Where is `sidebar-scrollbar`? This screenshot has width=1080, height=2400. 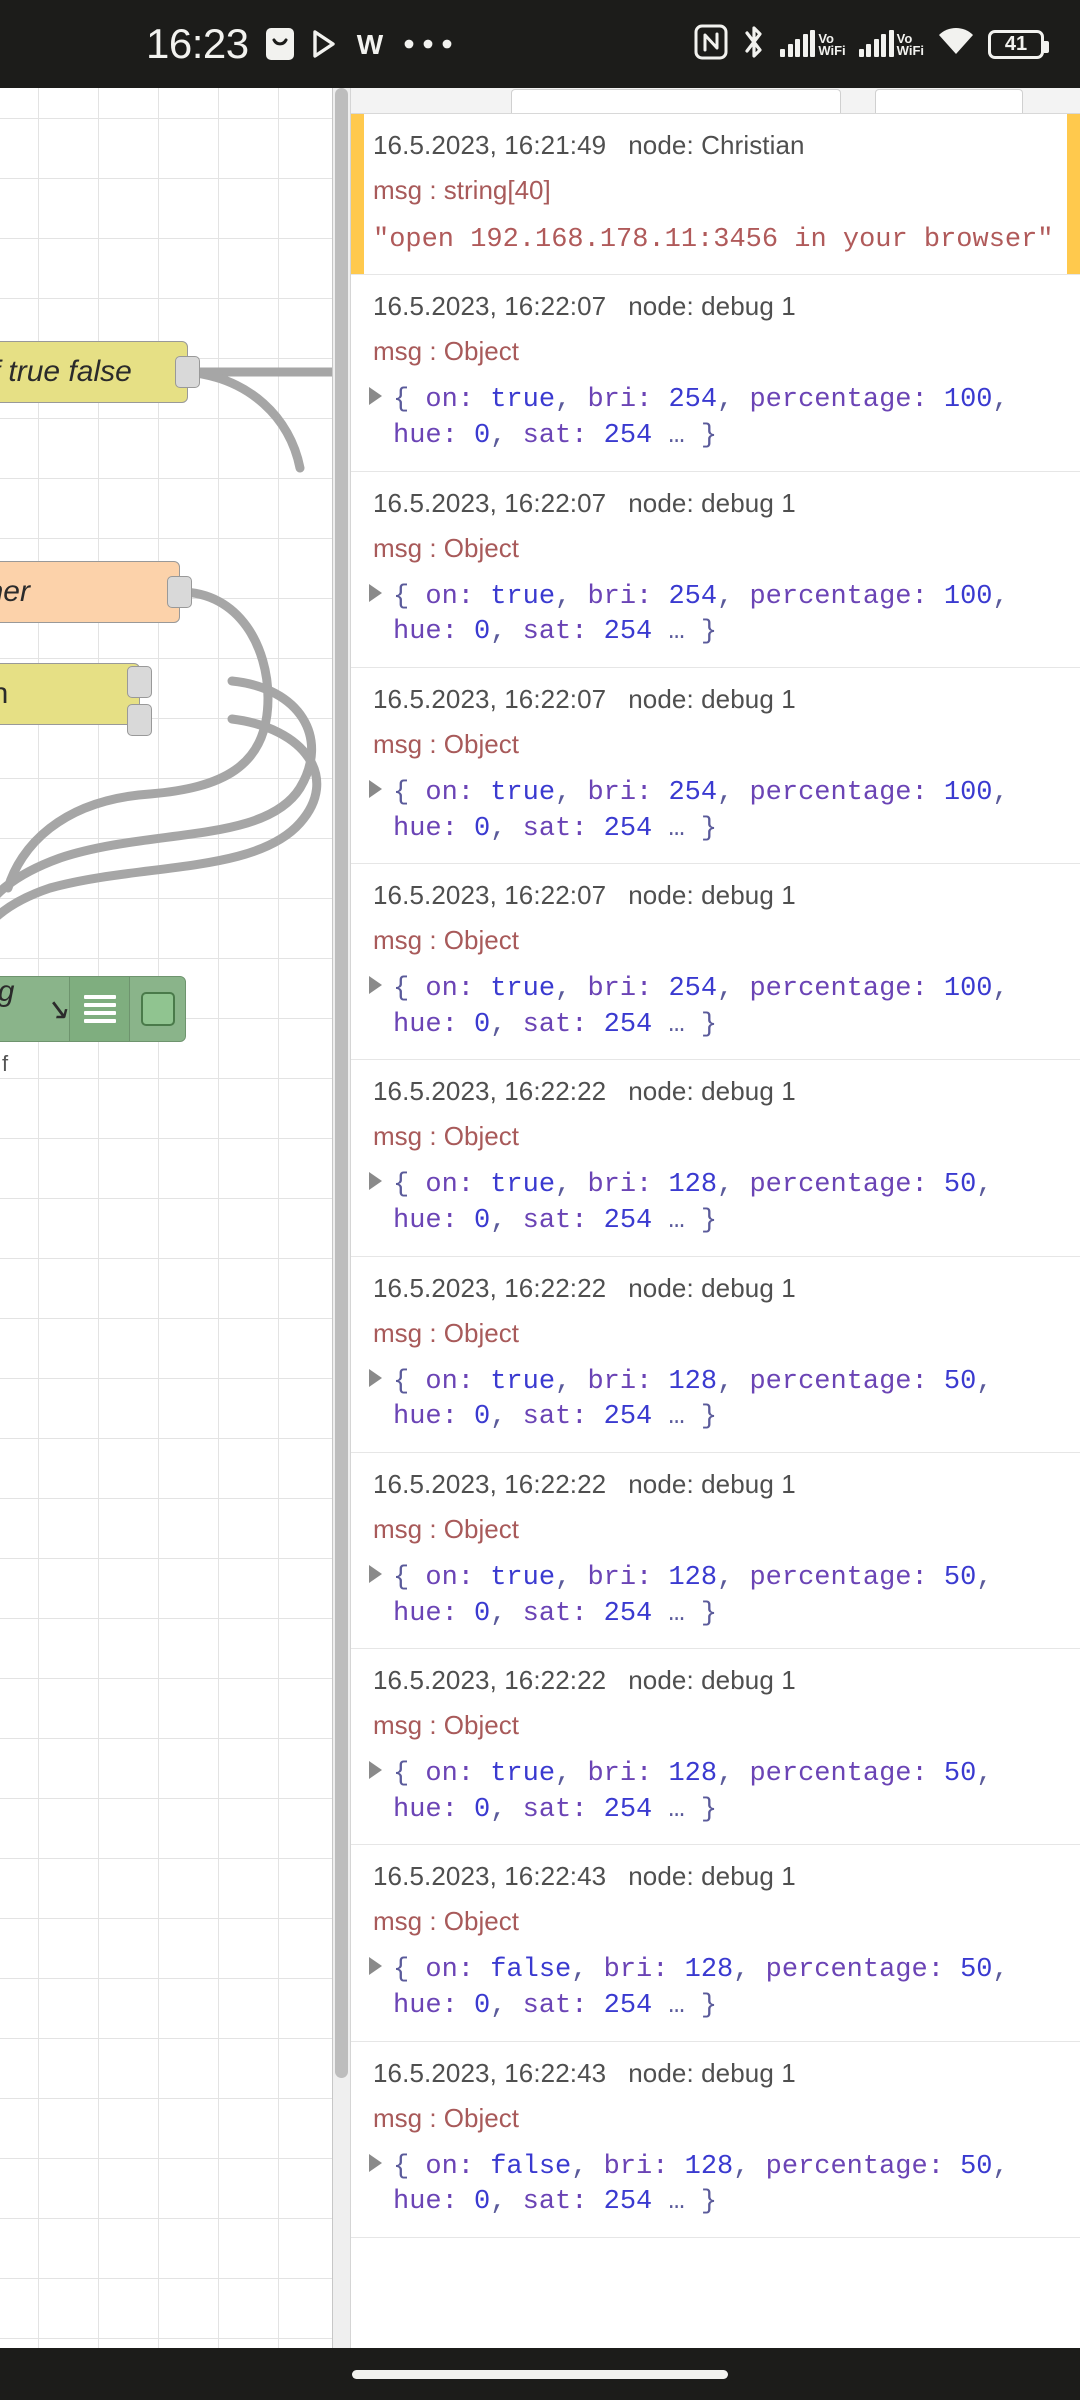 sidebar-scrollbar is located at coordinates (342, 1244).